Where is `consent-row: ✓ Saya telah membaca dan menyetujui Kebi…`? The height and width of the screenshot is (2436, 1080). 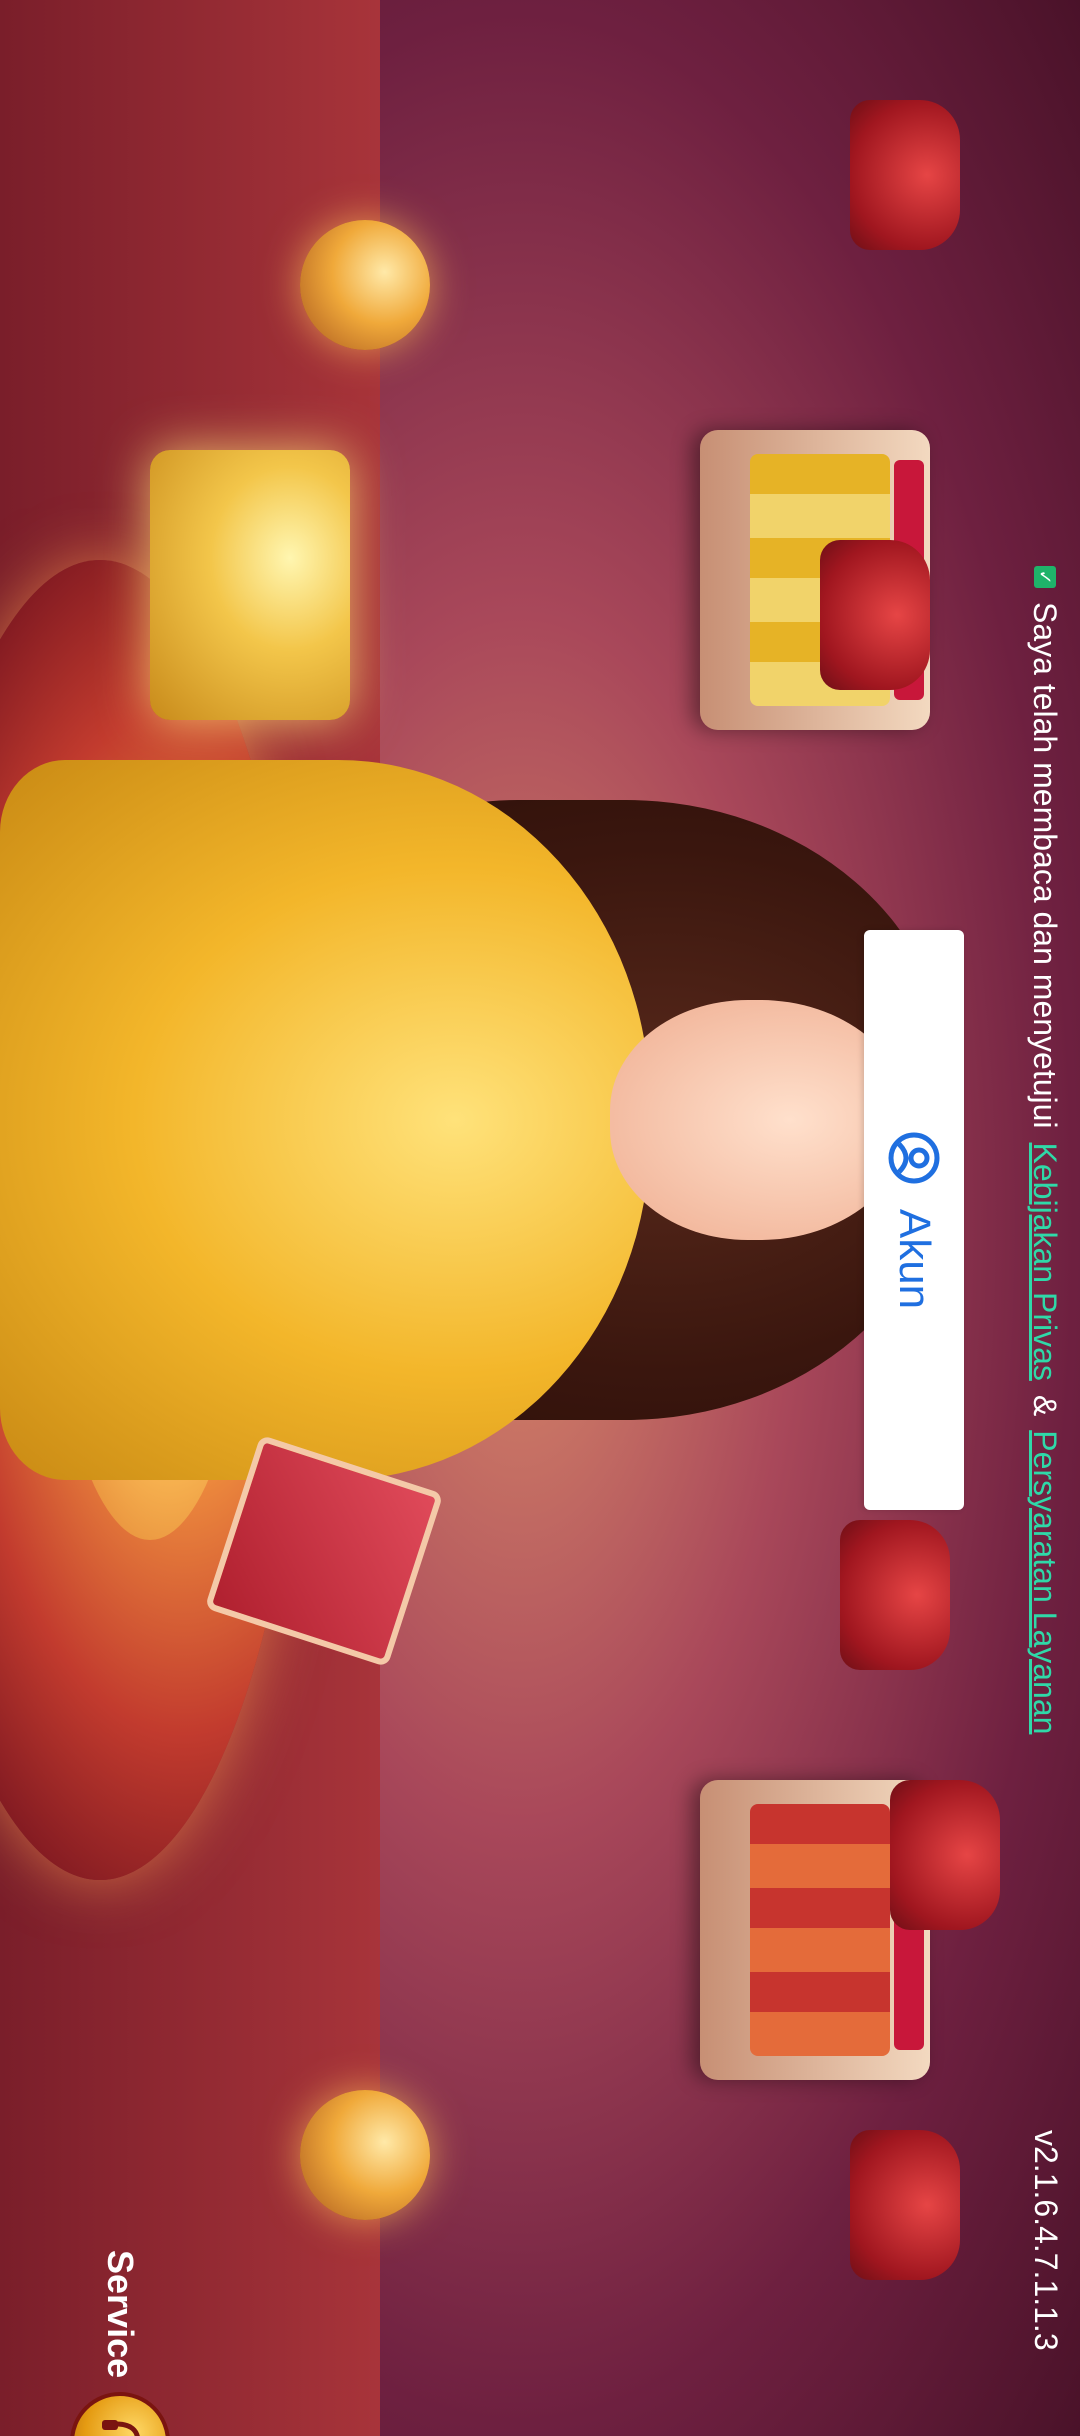 consent-row: ✓ Saya telah membaca dan menyetujui Kebi… is located at coordinates (1045, 1150).